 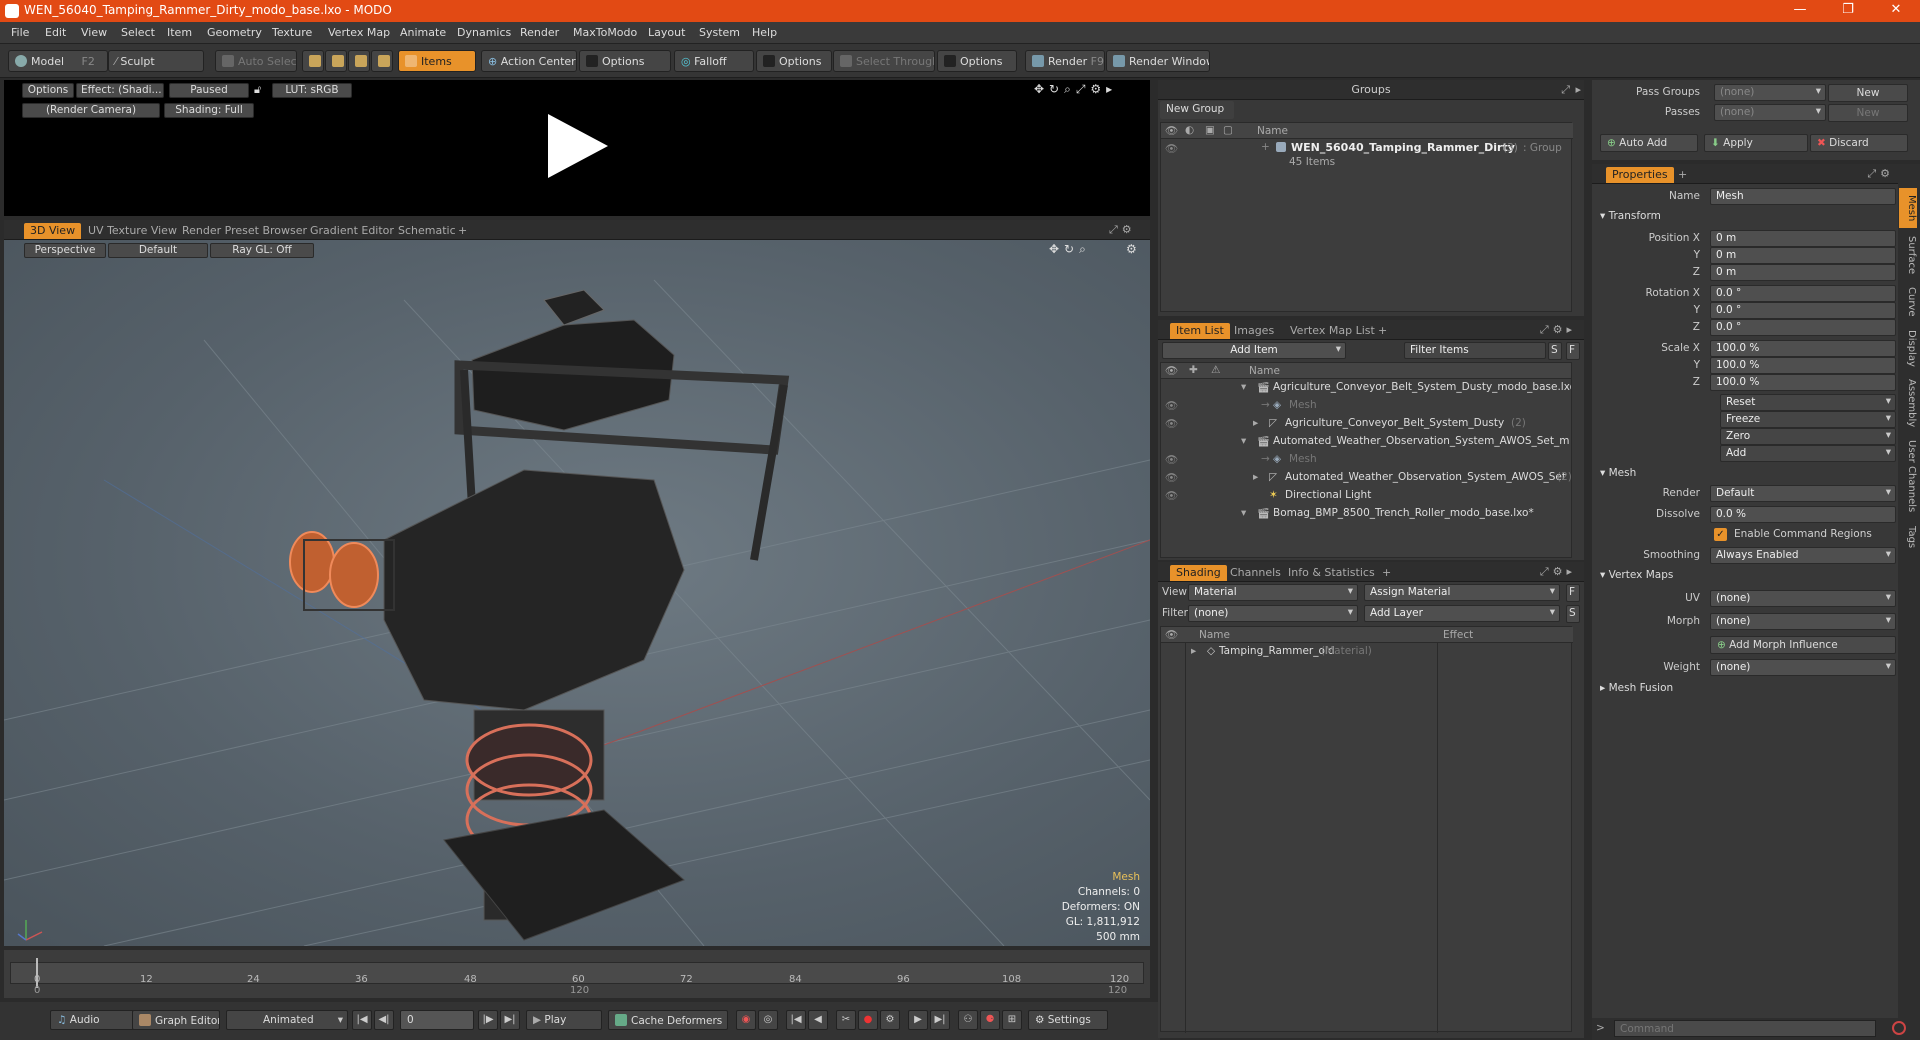 I want to click on filter-dropdown: (none), so click(x=1273, y=613).